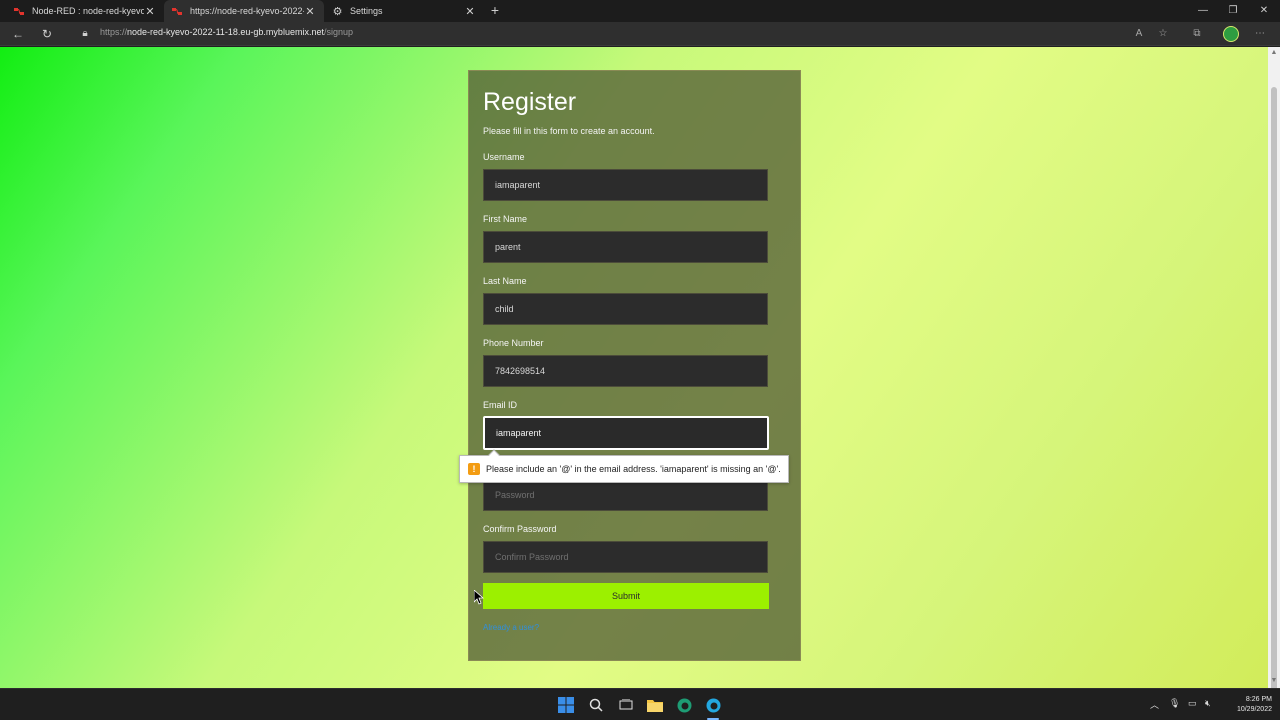  I want to click on tab-settings: ⚙ Settings ✕, so click(404, 11).